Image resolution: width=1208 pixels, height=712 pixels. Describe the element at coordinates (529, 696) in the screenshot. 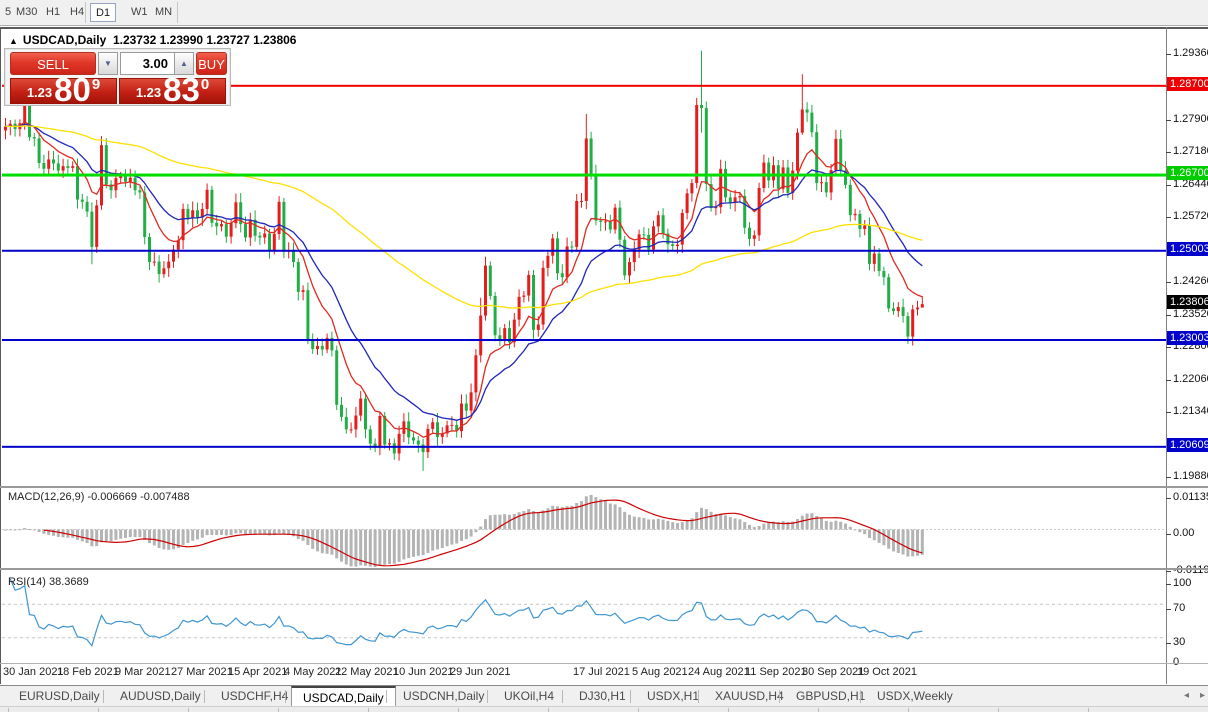

I see `chart-tab-ukoil-h4: UKOil,H4` at that location.